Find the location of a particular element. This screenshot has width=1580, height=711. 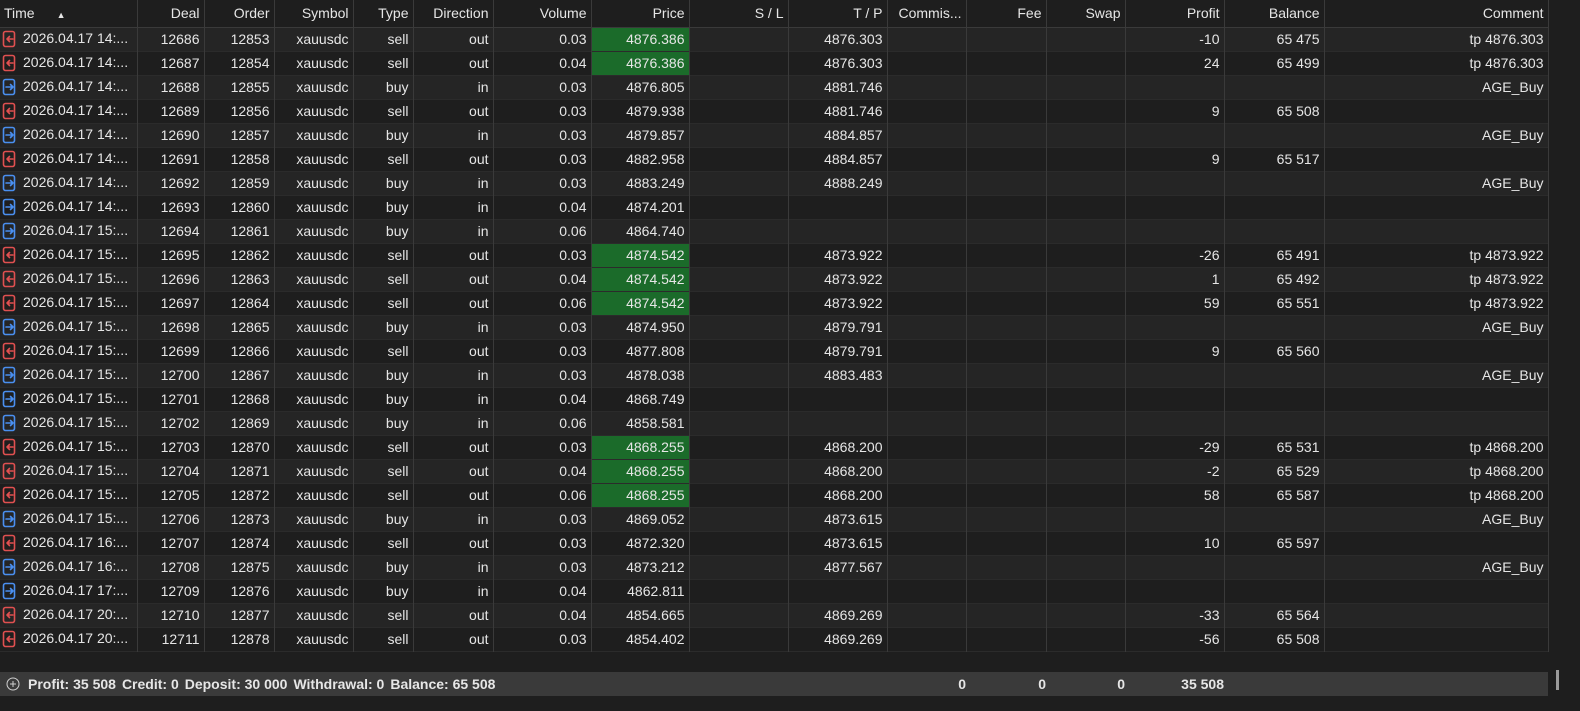

cell-profit: -10 is located at coordinates (1175, 39).